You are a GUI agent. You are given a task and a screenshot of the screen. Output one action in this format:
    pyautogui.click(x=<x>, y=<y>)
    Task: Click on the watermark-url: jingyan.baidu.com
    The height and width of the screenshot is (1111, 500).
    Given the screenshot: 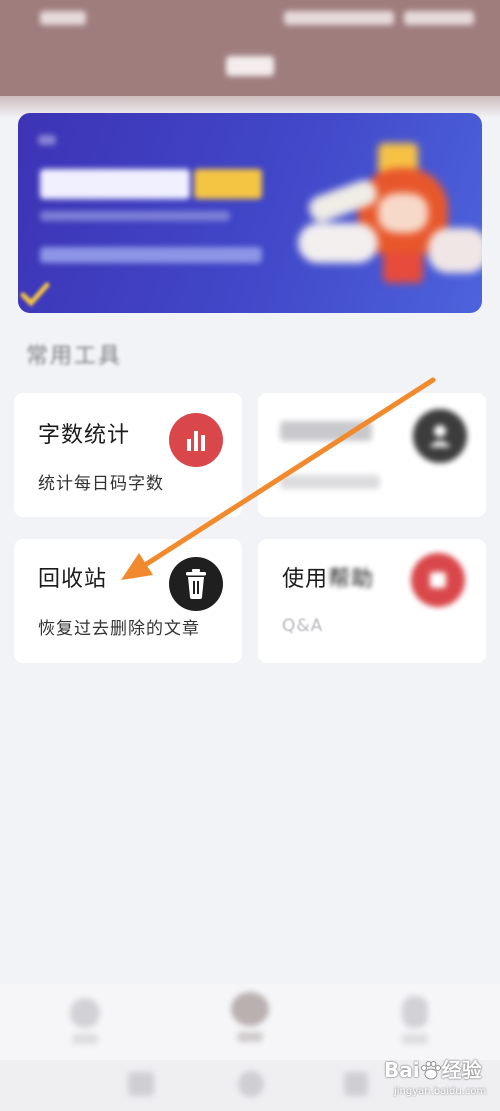 What is the action you would take?
    pyautogui.click(x=440, y=1091)
    